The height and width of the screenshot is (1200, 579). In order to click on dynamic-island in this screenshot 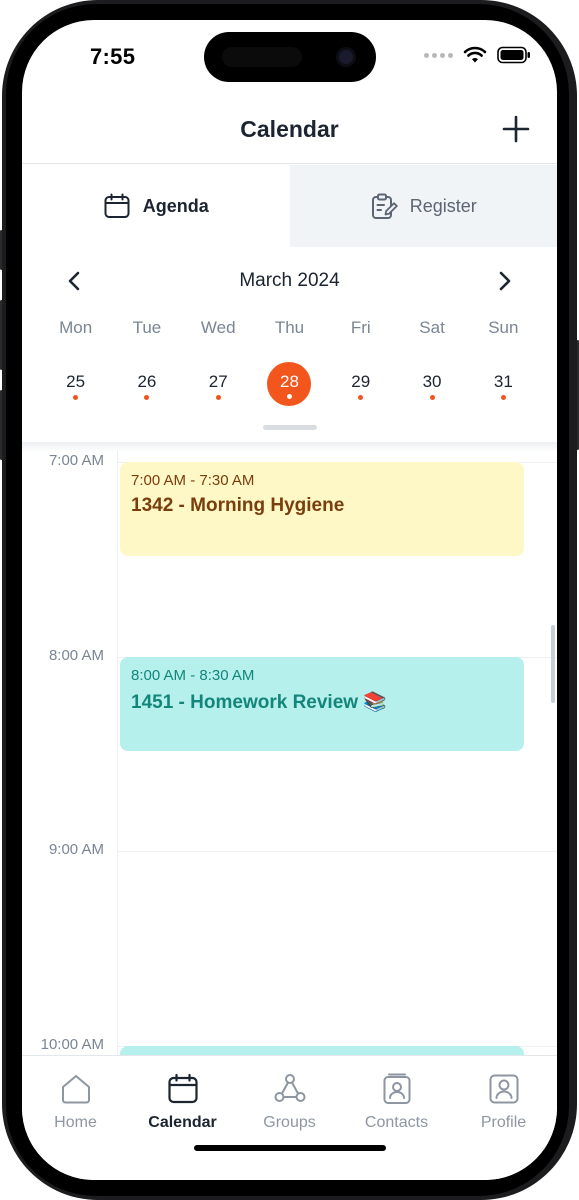, I will do `click(290, 57)`.